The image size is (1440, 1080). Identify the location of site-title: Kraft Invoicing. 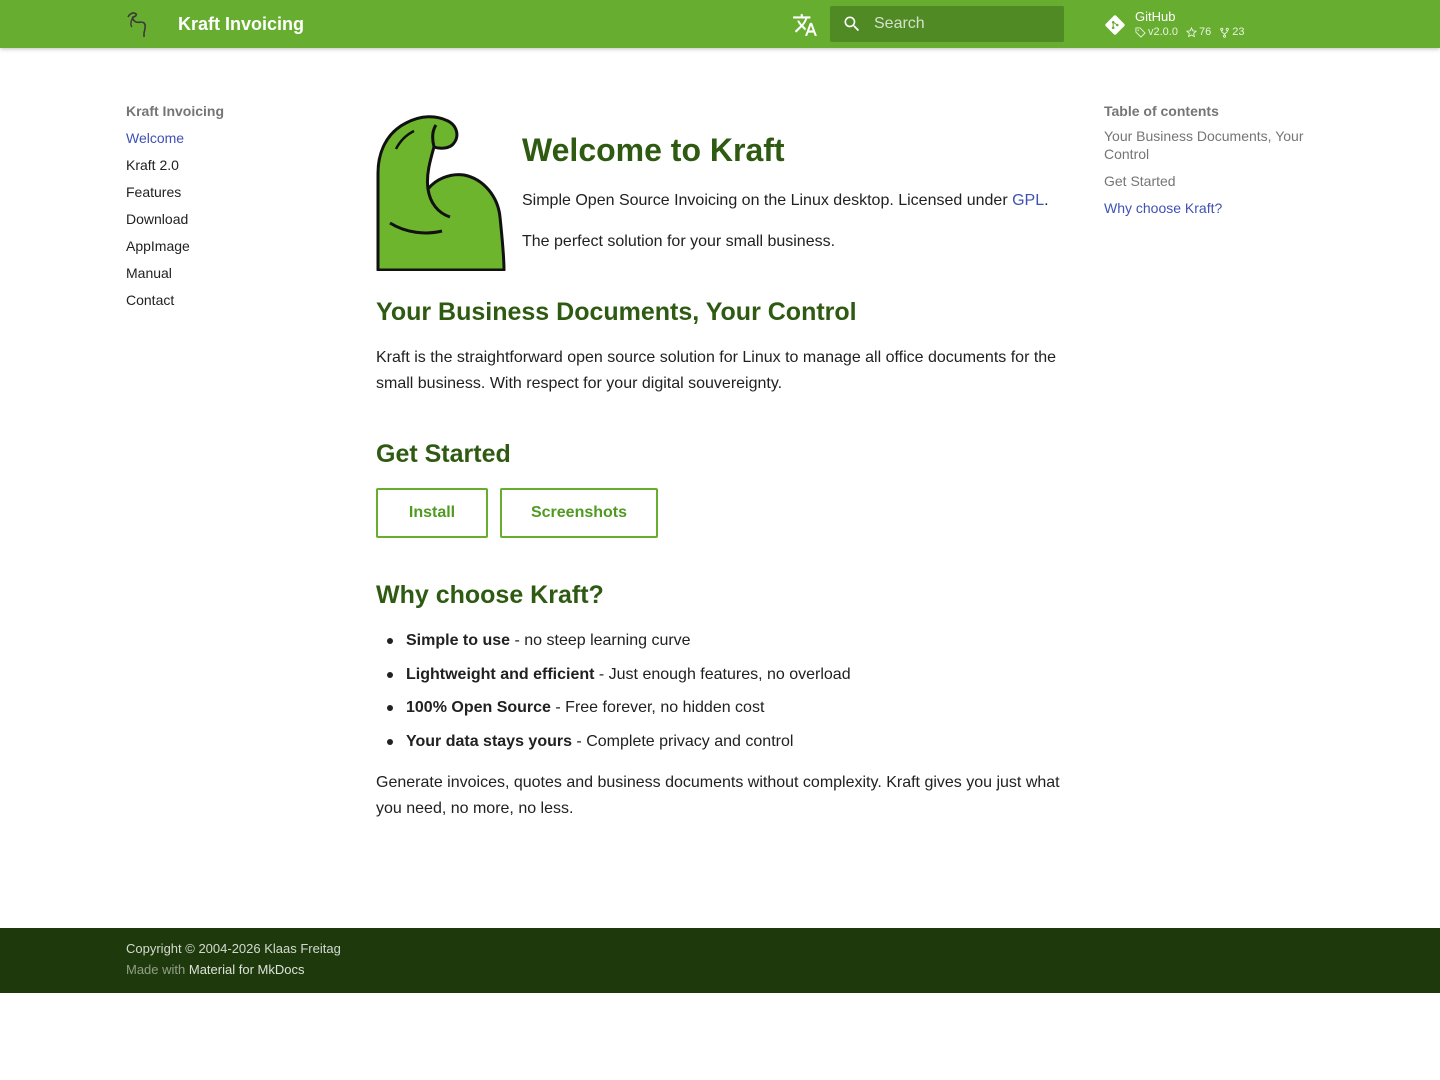
(241, 24).